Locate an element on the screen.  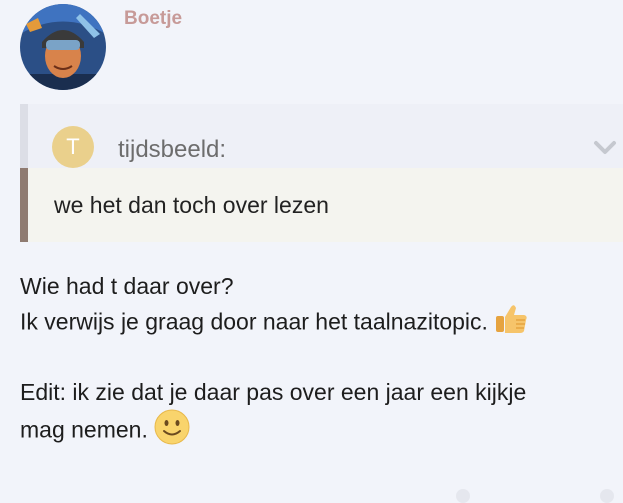
quote-header-bar is located at coordinates (24, 136).